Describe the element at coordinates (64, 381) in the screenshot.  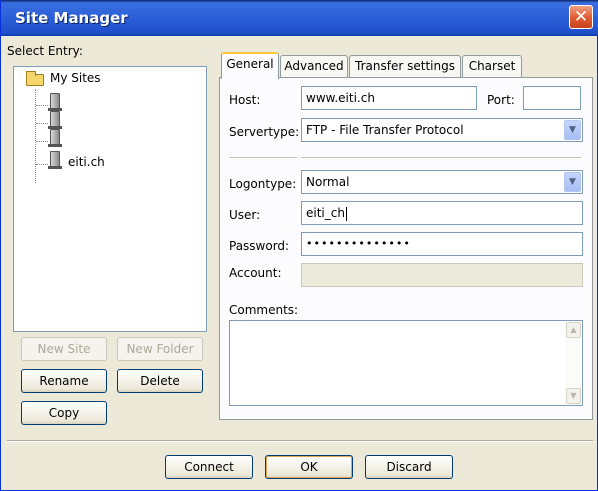
I see `rename-button: Rename` at that location.